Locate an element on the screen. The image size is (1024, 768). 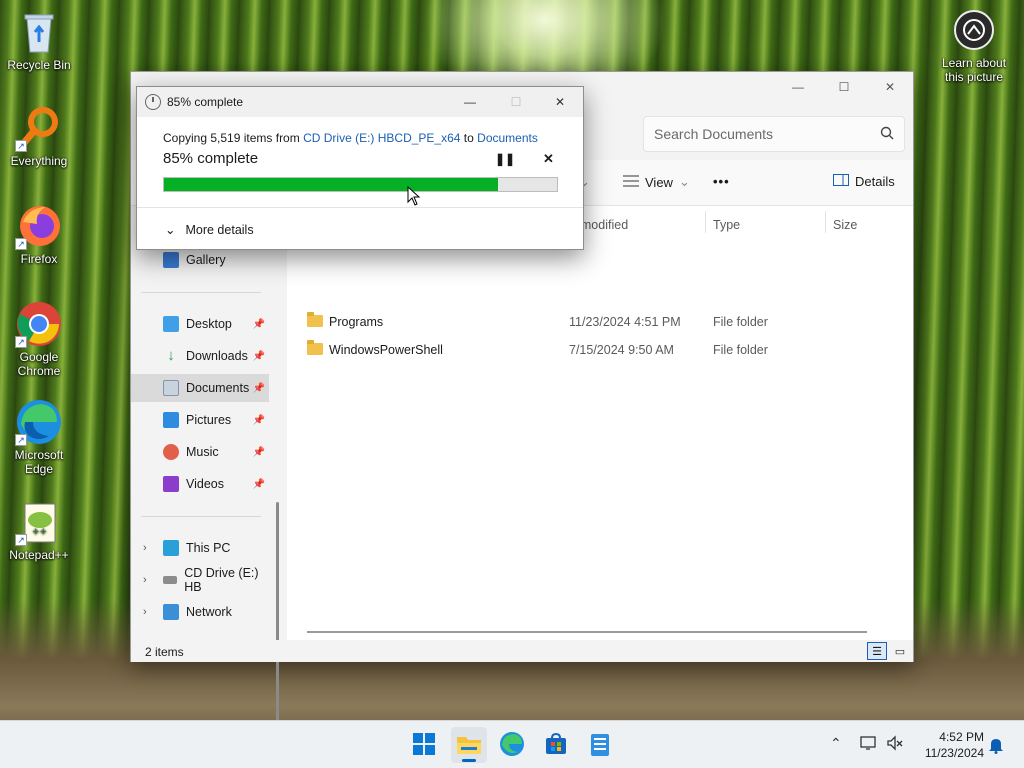
nav-item-label: Network is located at coordinates (209, 612).